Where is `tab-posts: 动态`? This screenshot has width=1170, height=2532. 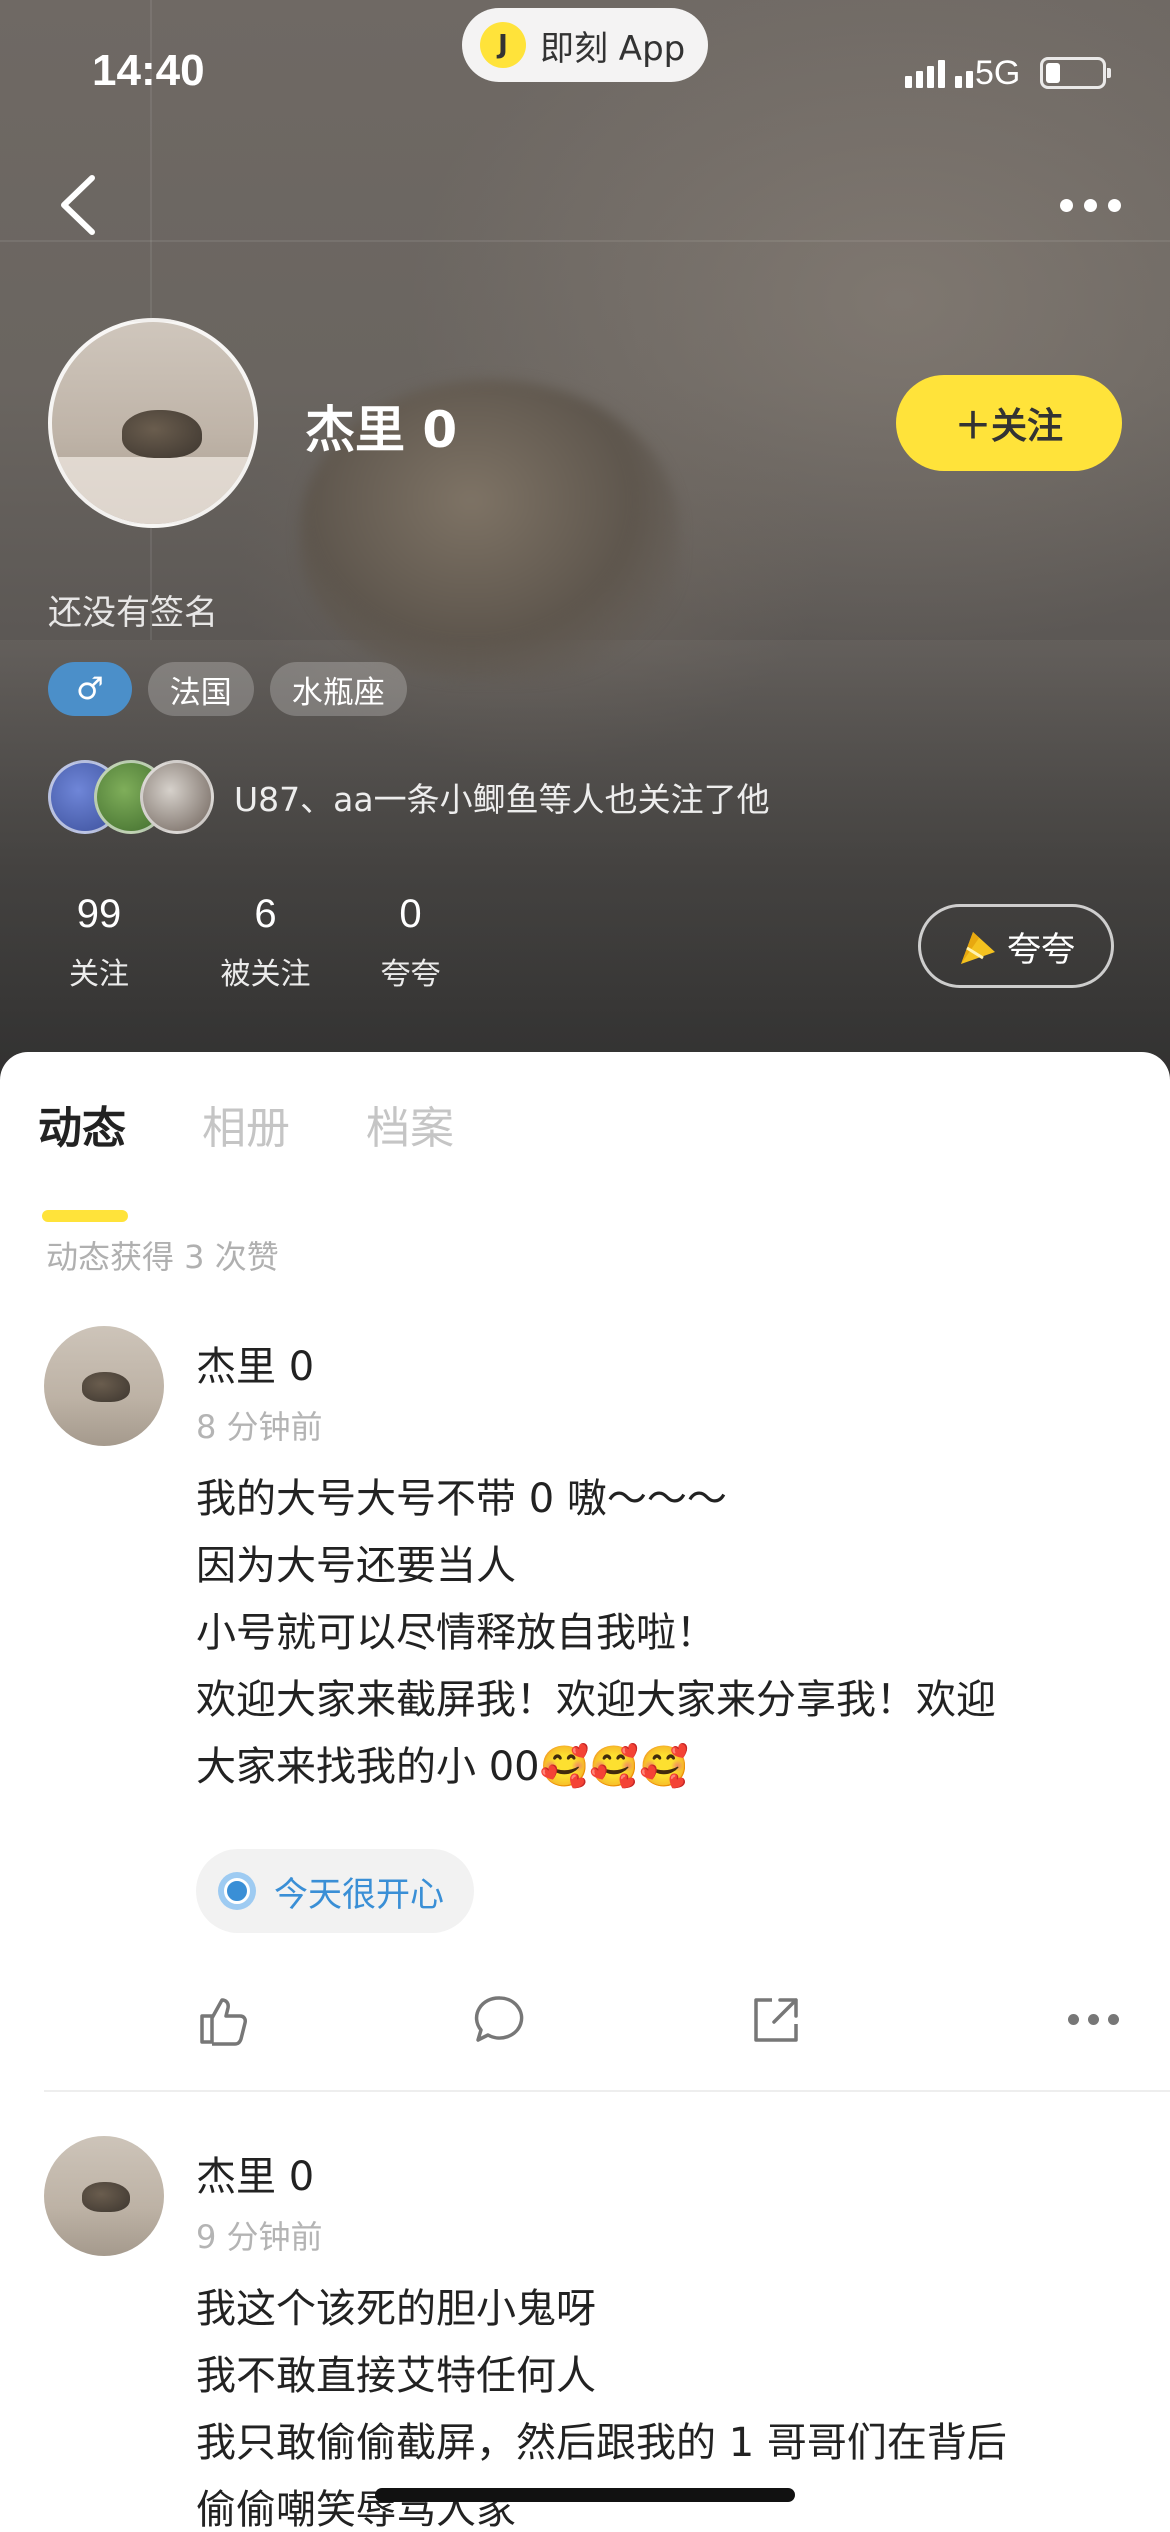
tab-posts: 动态 is located at coordinates (83, 1157).